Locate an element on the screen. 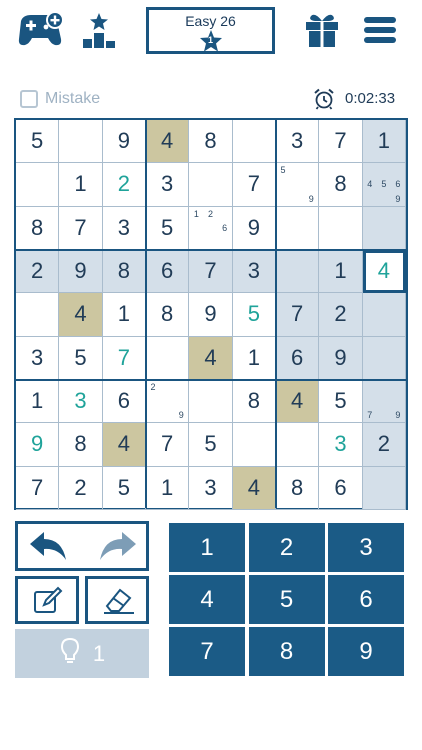 This screenshot has height=750, width=422. number-key: 4 is located at coordinates (207, 599).